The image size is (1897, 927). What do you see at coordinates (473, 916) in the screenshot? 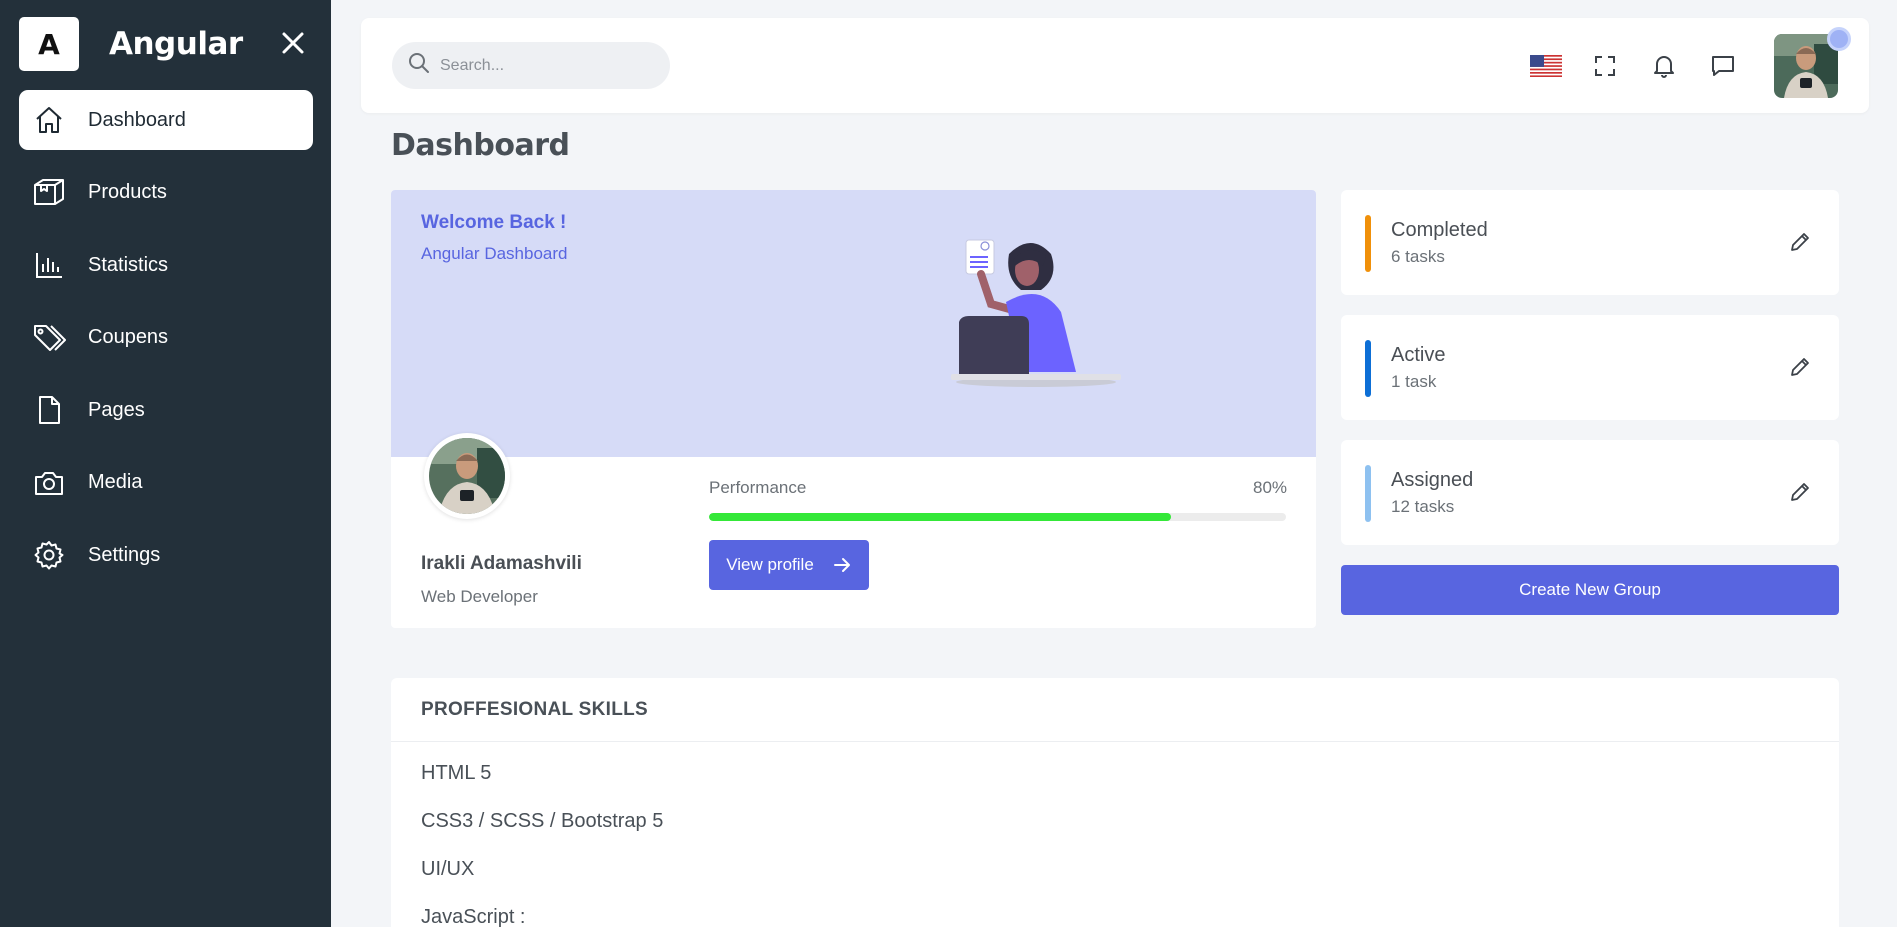
I see `skill-item: JavaScript :` at bounding box center [473, 916].